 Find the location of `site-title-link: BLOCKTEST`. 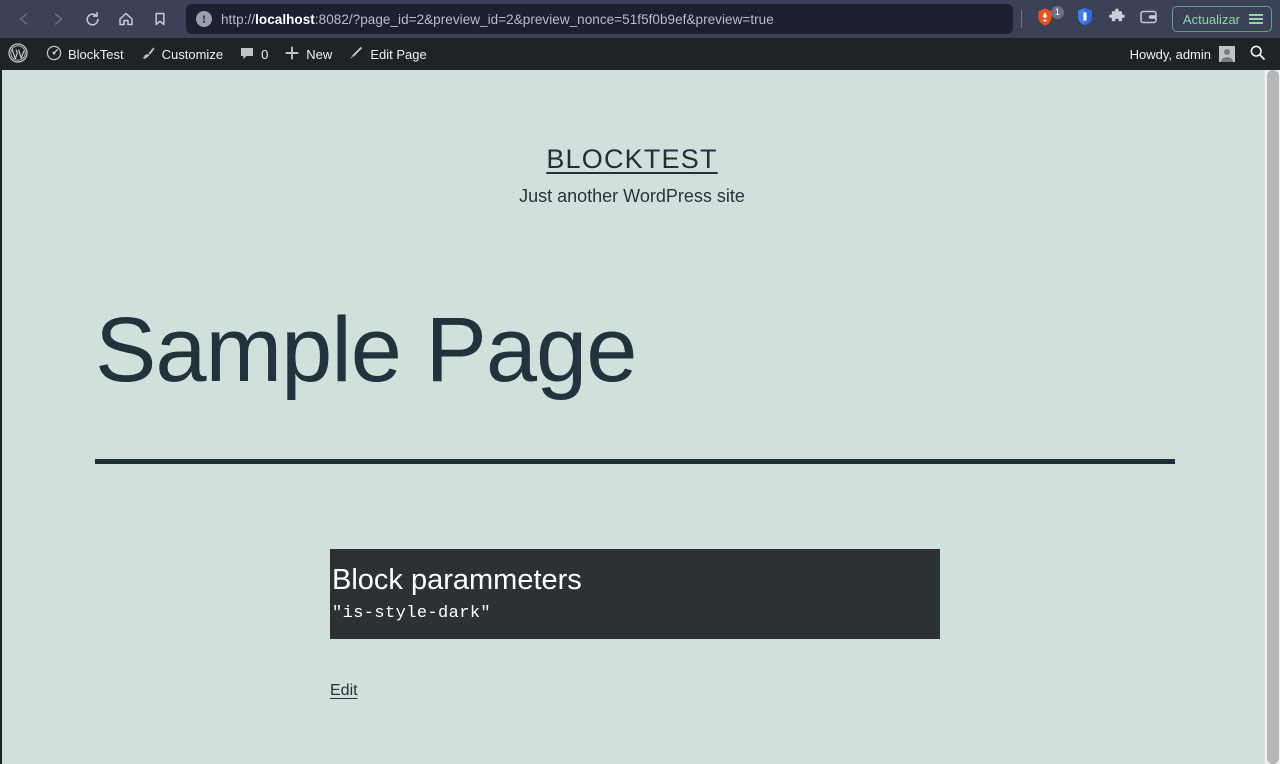

site-title-link: BLOCKTEST is located at coordinates (631, 159).